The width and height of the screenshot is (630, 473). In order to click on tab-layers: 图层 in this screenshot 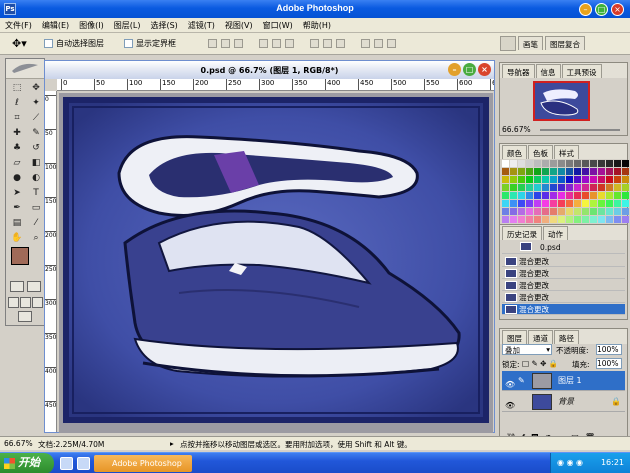, I will do `click(514, 337)`.